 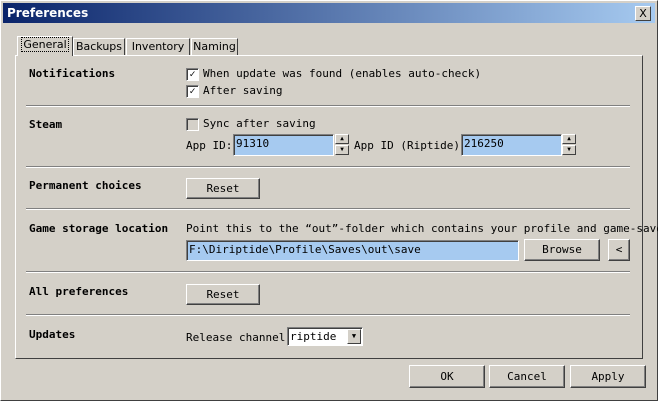 I want to click on tab-inventory: Inventory, so click(x=158, y=46).